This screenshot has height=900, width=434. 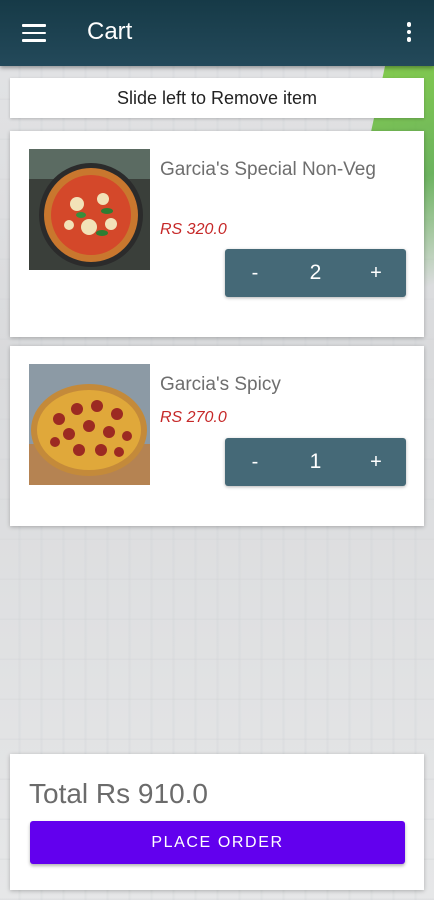 What do you see at coordinates (217, 33) in the screenshot?
I see `app-bar: Cart` at bounding box center [217, 33].